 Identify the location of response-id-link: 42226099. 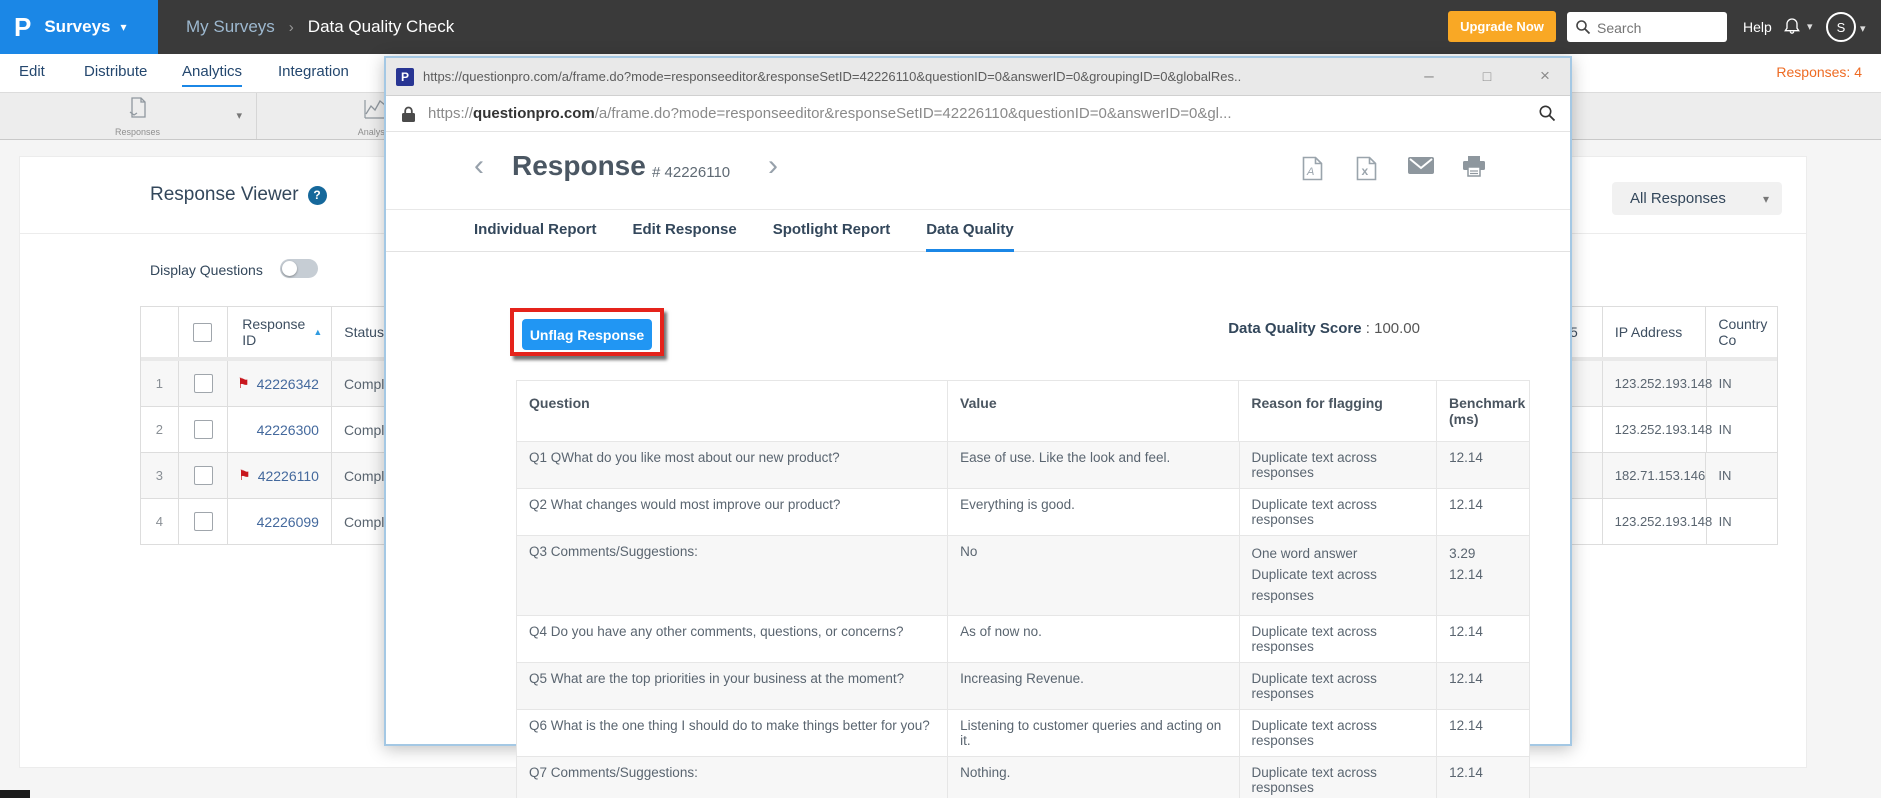
(288, 522).